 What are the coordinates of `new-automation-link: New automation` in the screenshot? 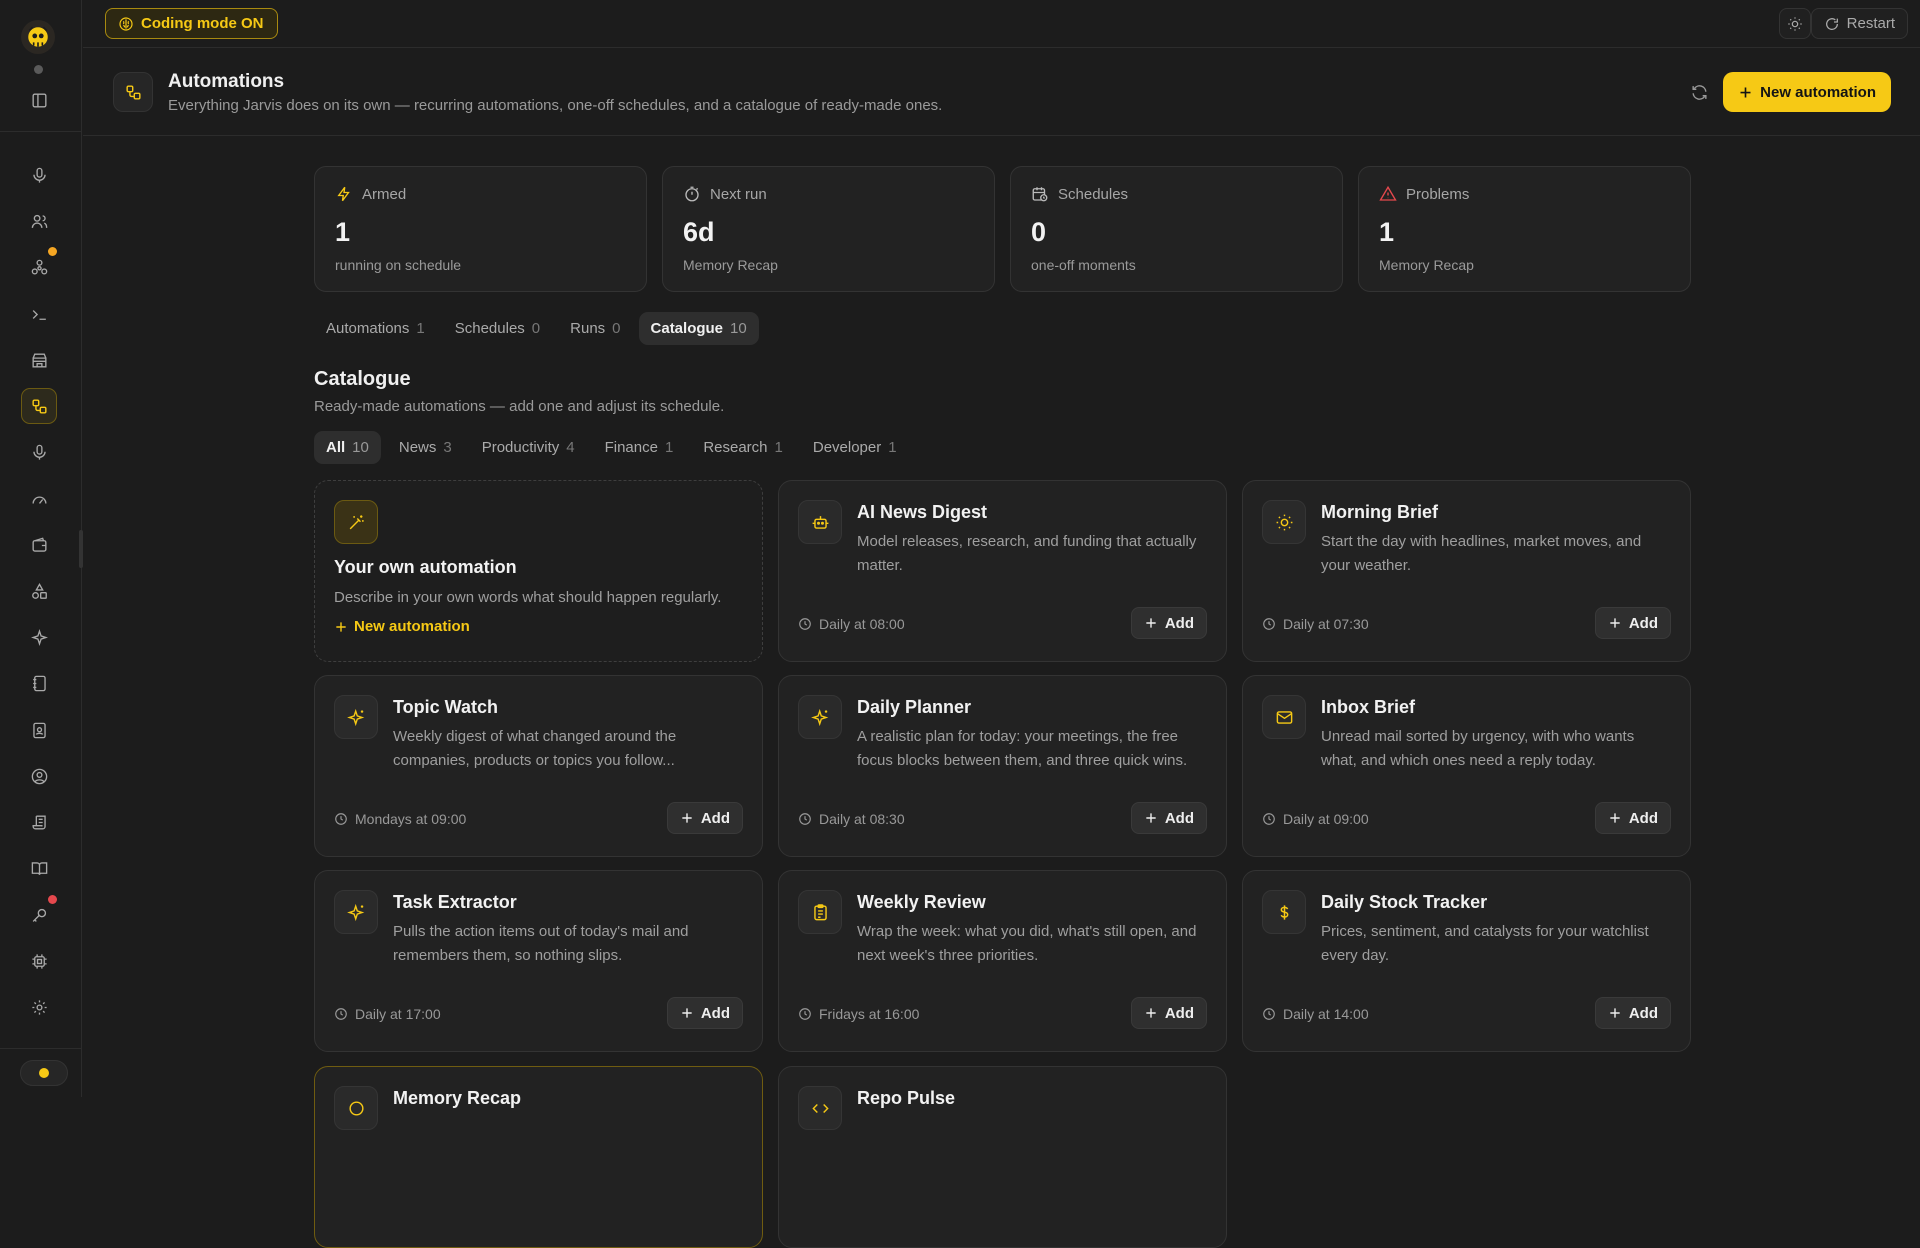 It's located at (402, 626).